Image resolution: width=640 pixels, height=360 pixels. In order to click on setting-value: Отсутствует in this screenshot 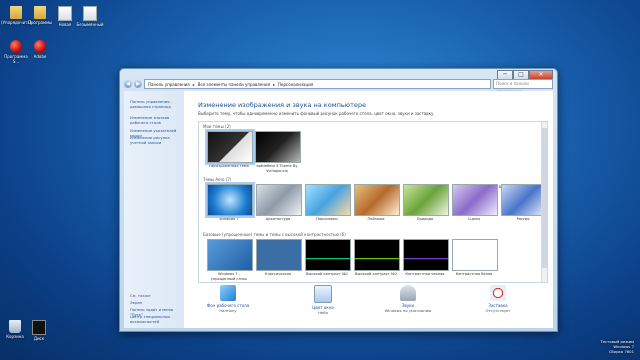, I will do `click(498, 310)`.